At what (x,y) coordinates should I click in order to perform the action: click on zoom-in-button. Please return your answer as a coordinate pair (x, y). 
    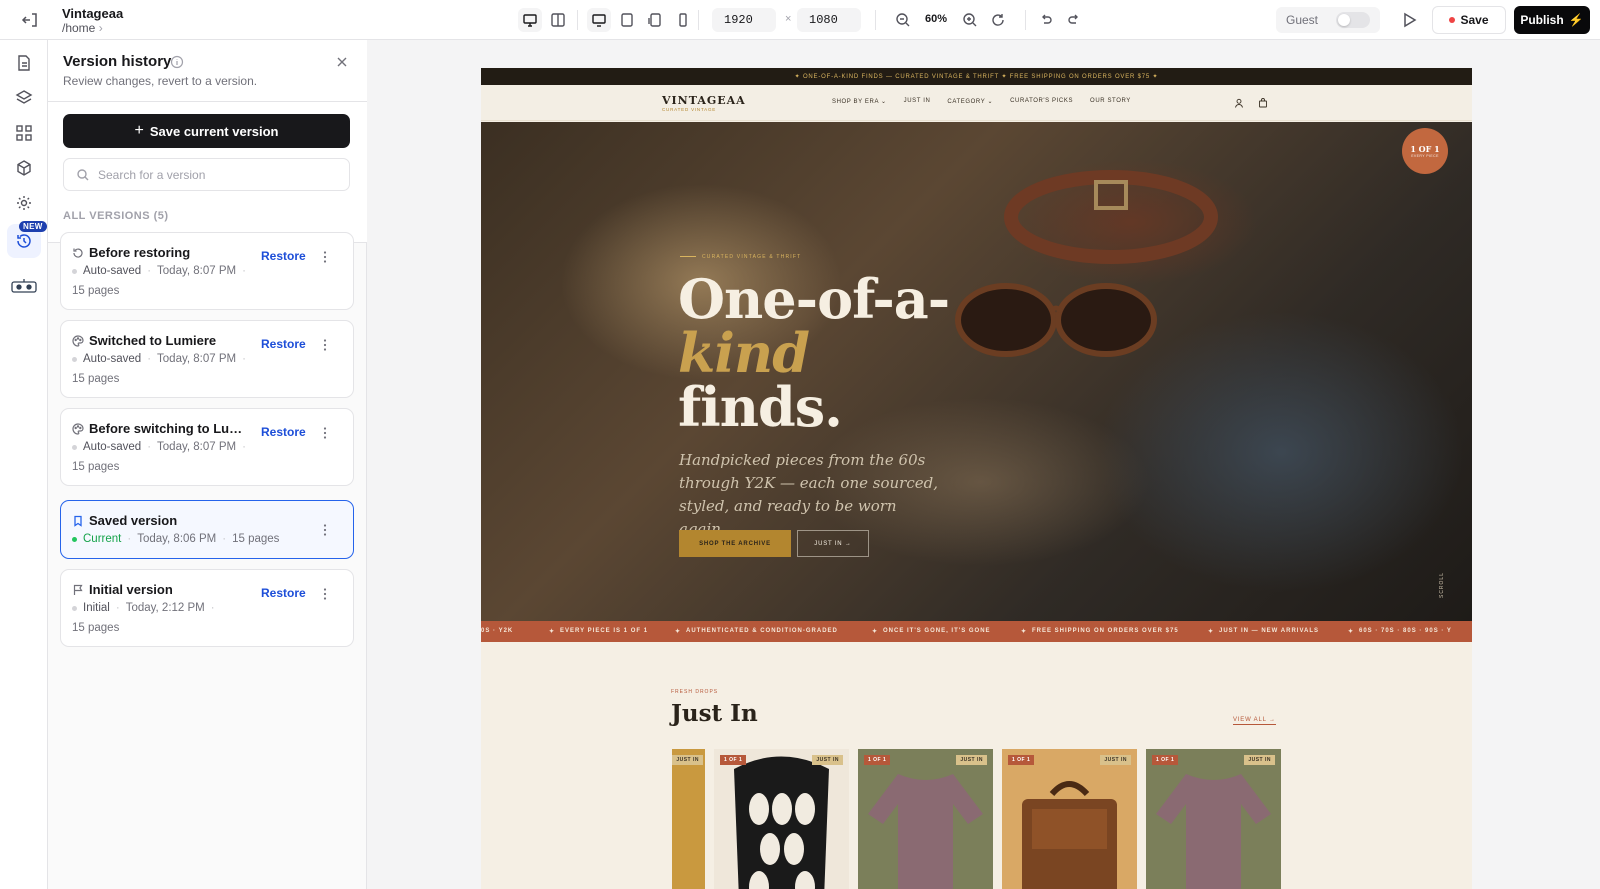
    Looking at the image, I should click on (970, 20).